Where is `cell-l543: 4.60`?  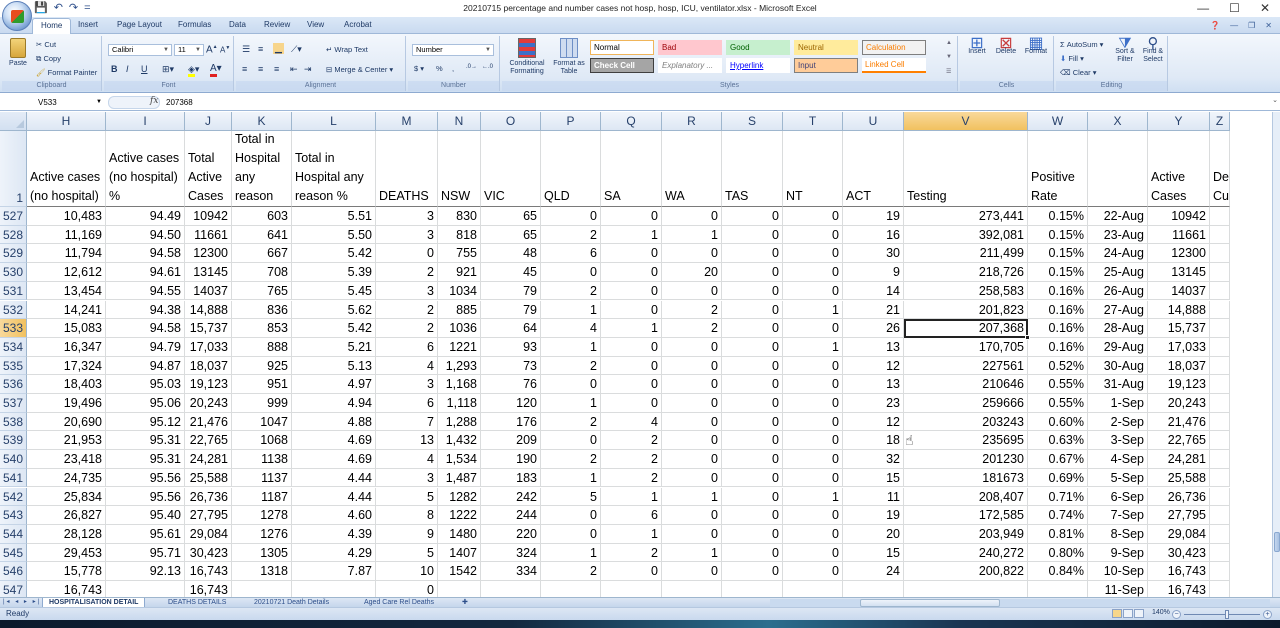
cell-l543: 4.60 is located at coordinates (334, 515).